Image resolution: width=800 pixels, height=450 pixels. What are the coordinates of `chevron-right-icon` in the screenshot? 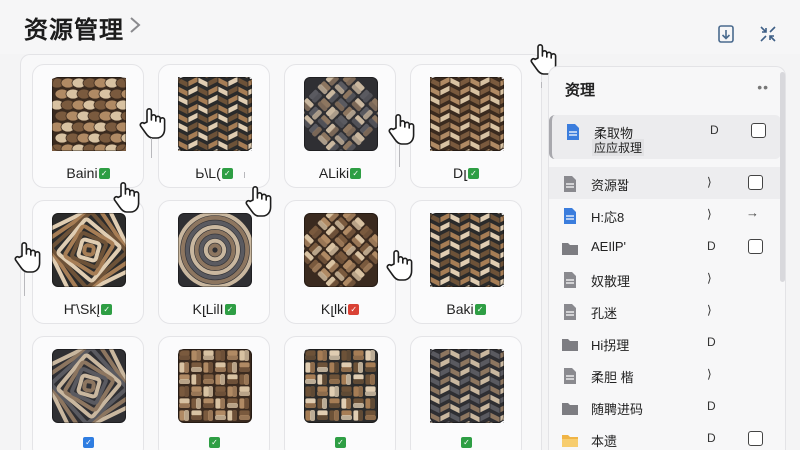 It's located at (135, 25).